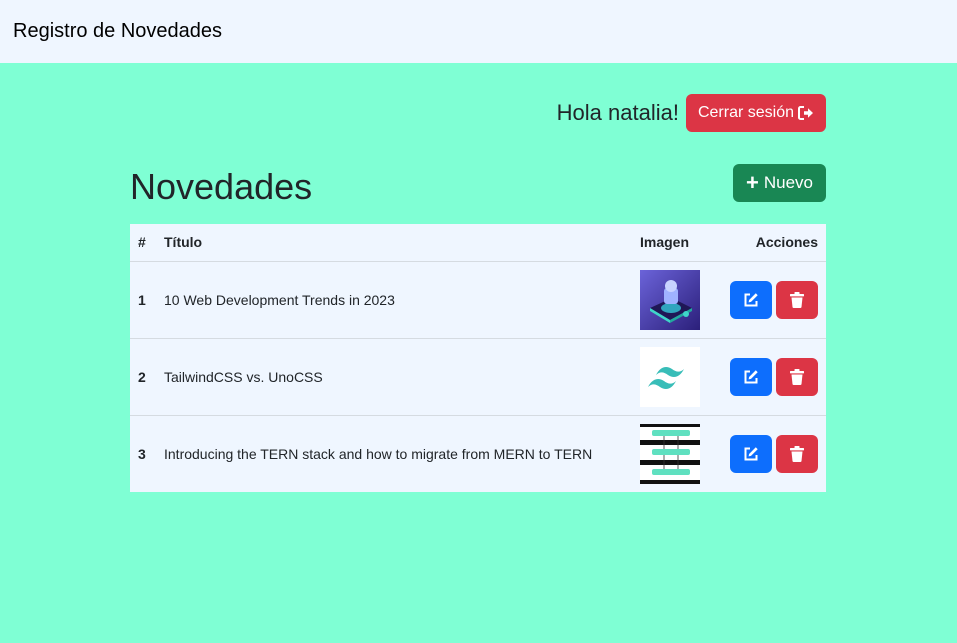  Describe the element at coordinates (478, 376) in the screenshot. I see `table-row: 2 TailwindCSS vs. UnoCSS` at that location.